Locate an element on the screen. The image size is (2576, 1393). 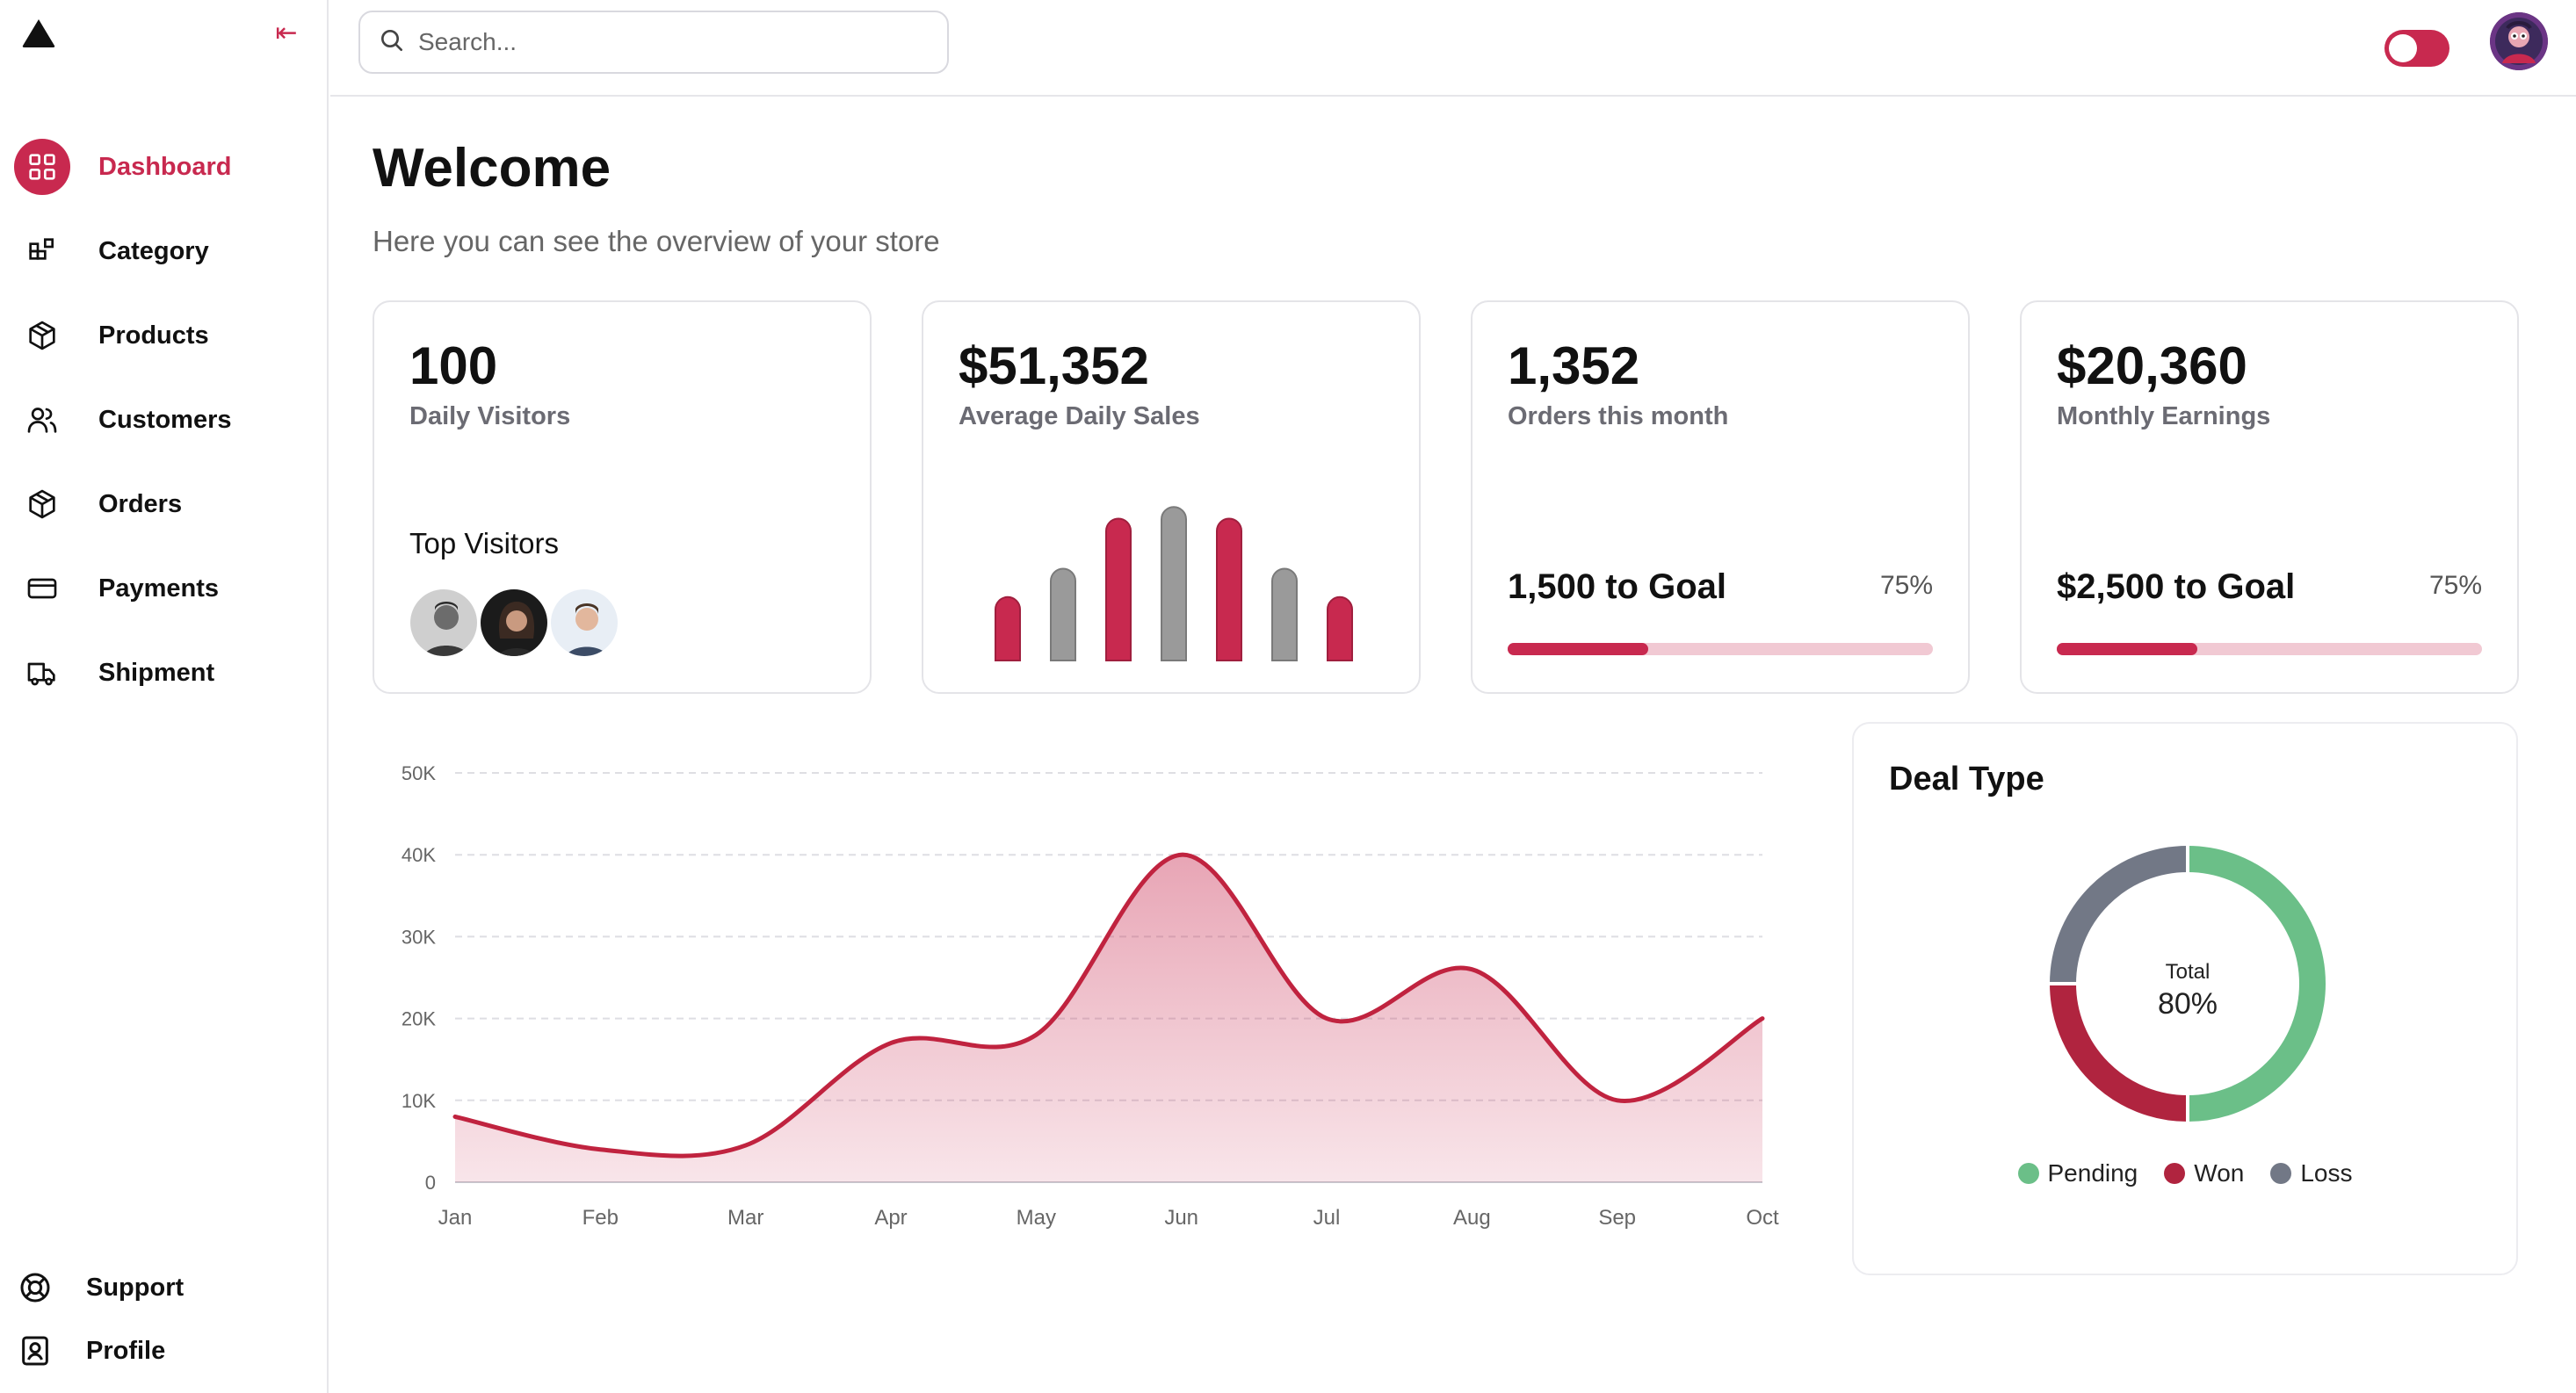
orders-progress-fill is located at coordinates (1578, 649).